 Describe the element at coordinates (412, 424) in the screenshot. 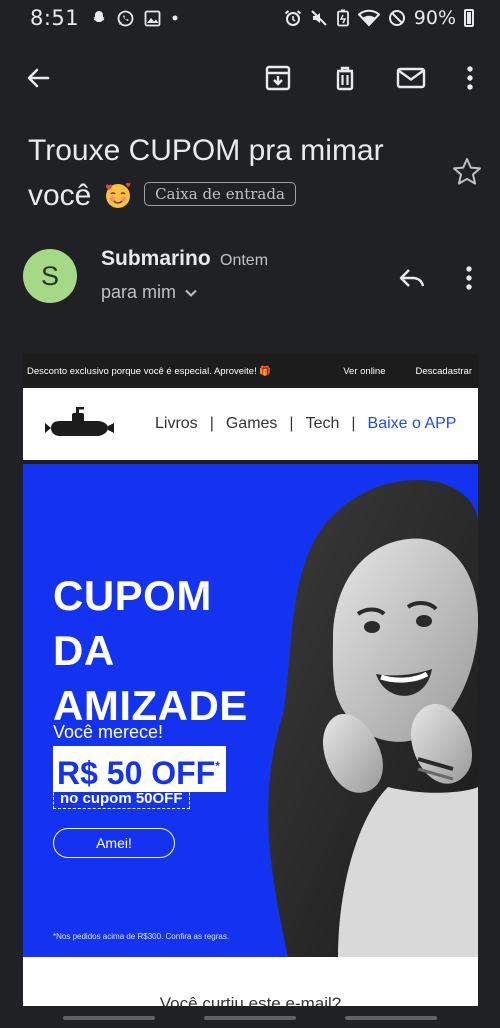

I see `nav-download-app: Baixe o APP` at that location.